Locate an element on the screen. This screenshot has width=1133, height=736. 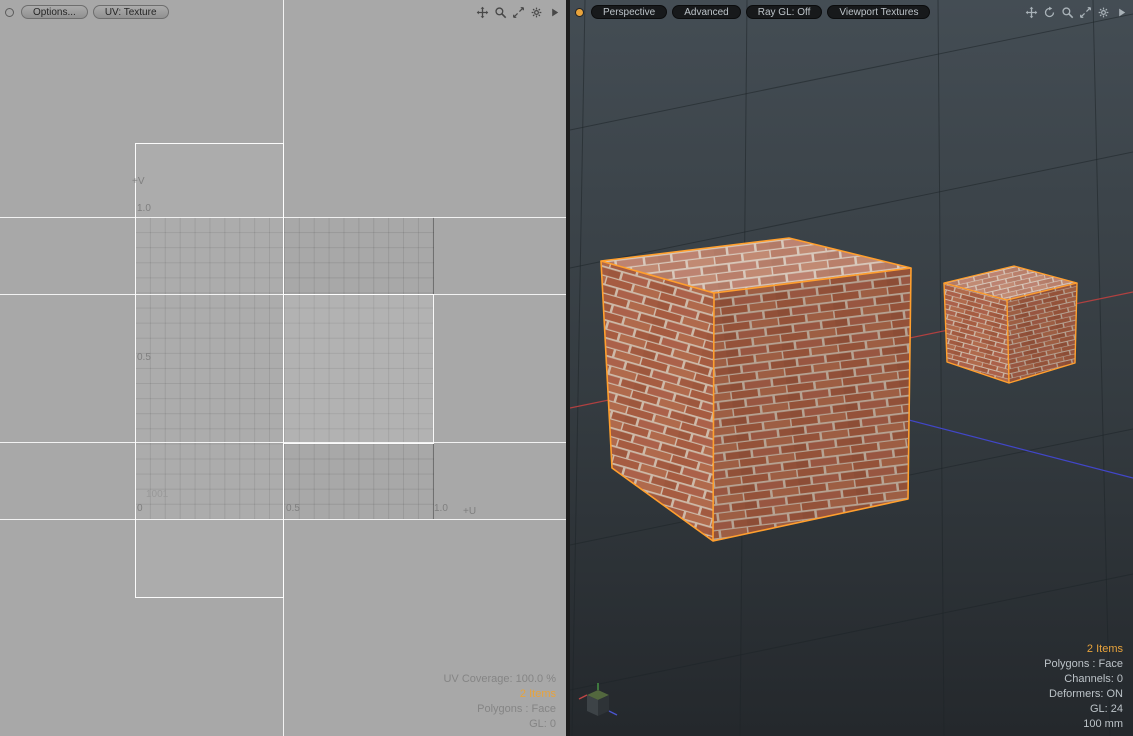
channels-text: Channels: 0 is located at coordinates (1093, 679).